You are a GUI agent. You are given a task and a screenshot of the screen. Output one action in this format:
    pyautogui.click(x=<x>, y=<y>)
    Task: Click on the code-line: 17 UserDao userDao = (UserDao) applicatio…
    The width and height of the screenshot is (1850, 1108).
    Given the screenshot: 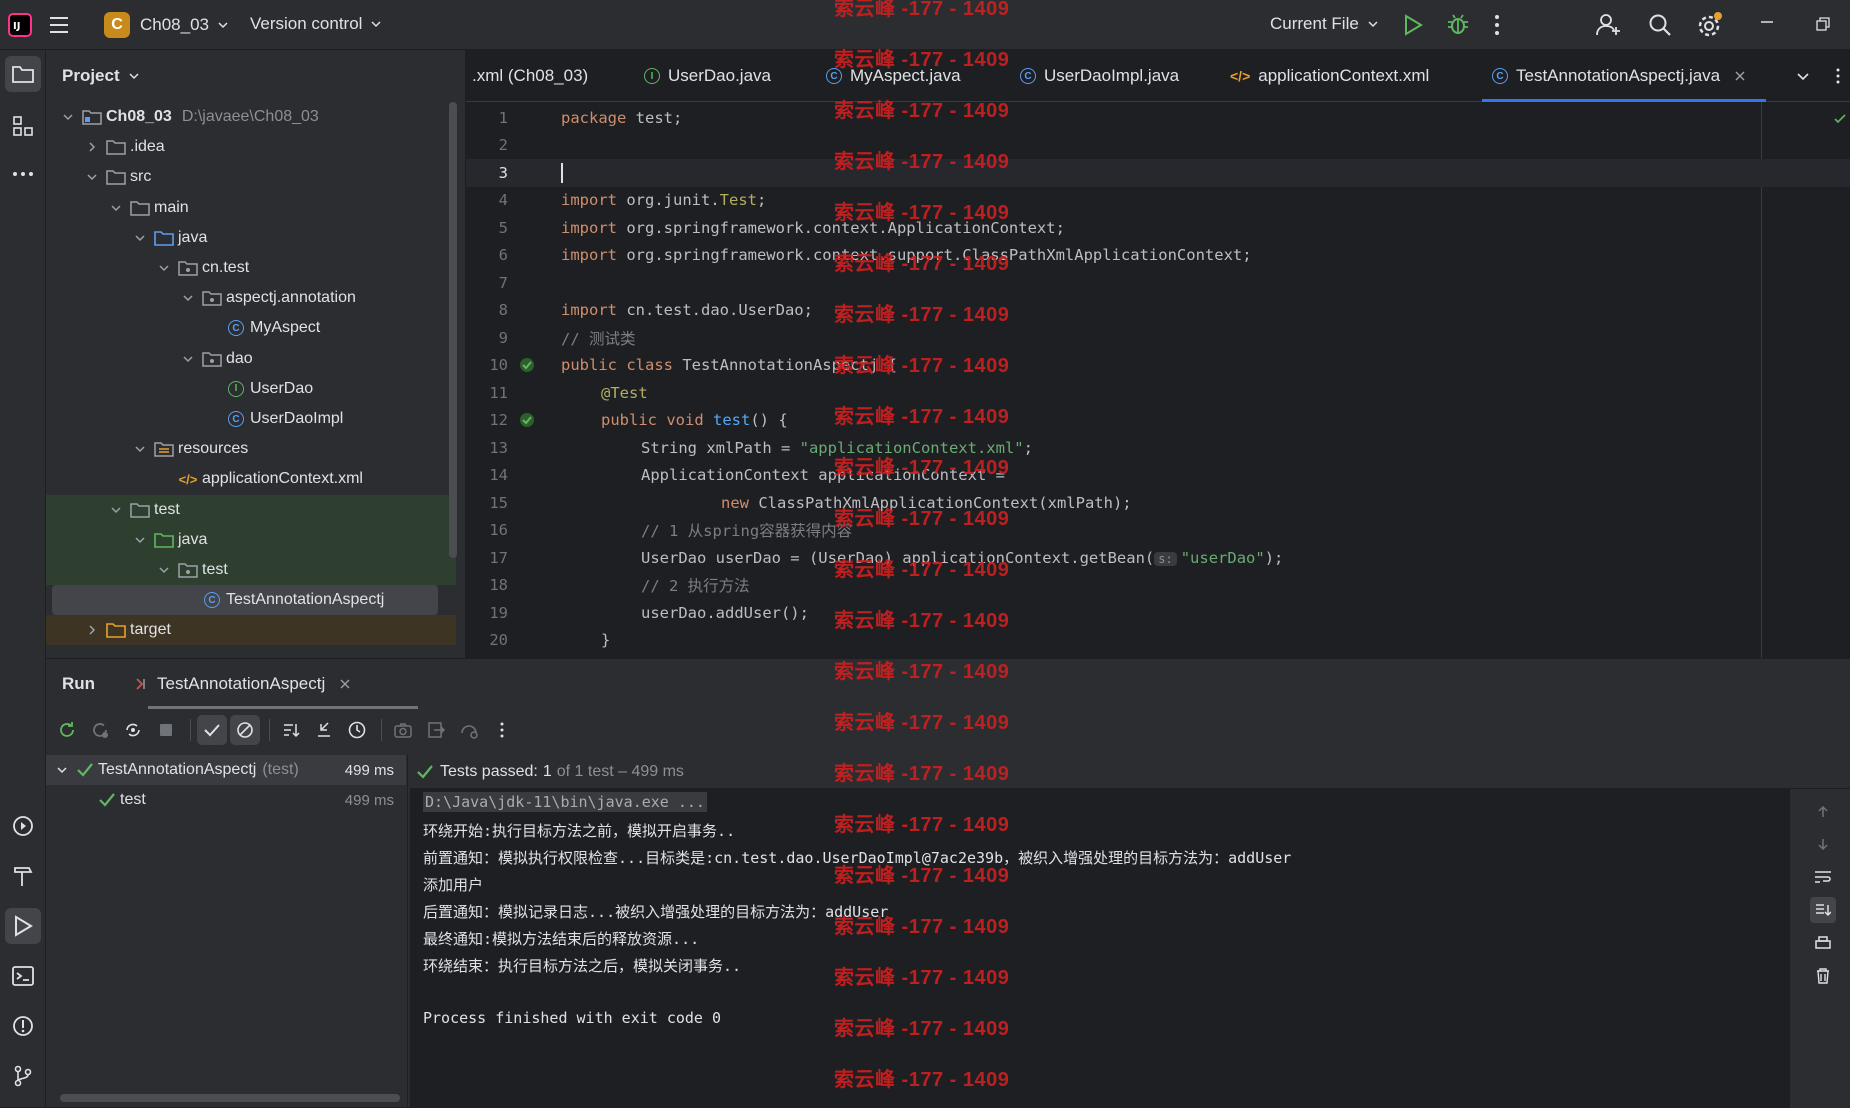 What is the action you would take?
    pyautogui.click(x=1158, y=558)
    